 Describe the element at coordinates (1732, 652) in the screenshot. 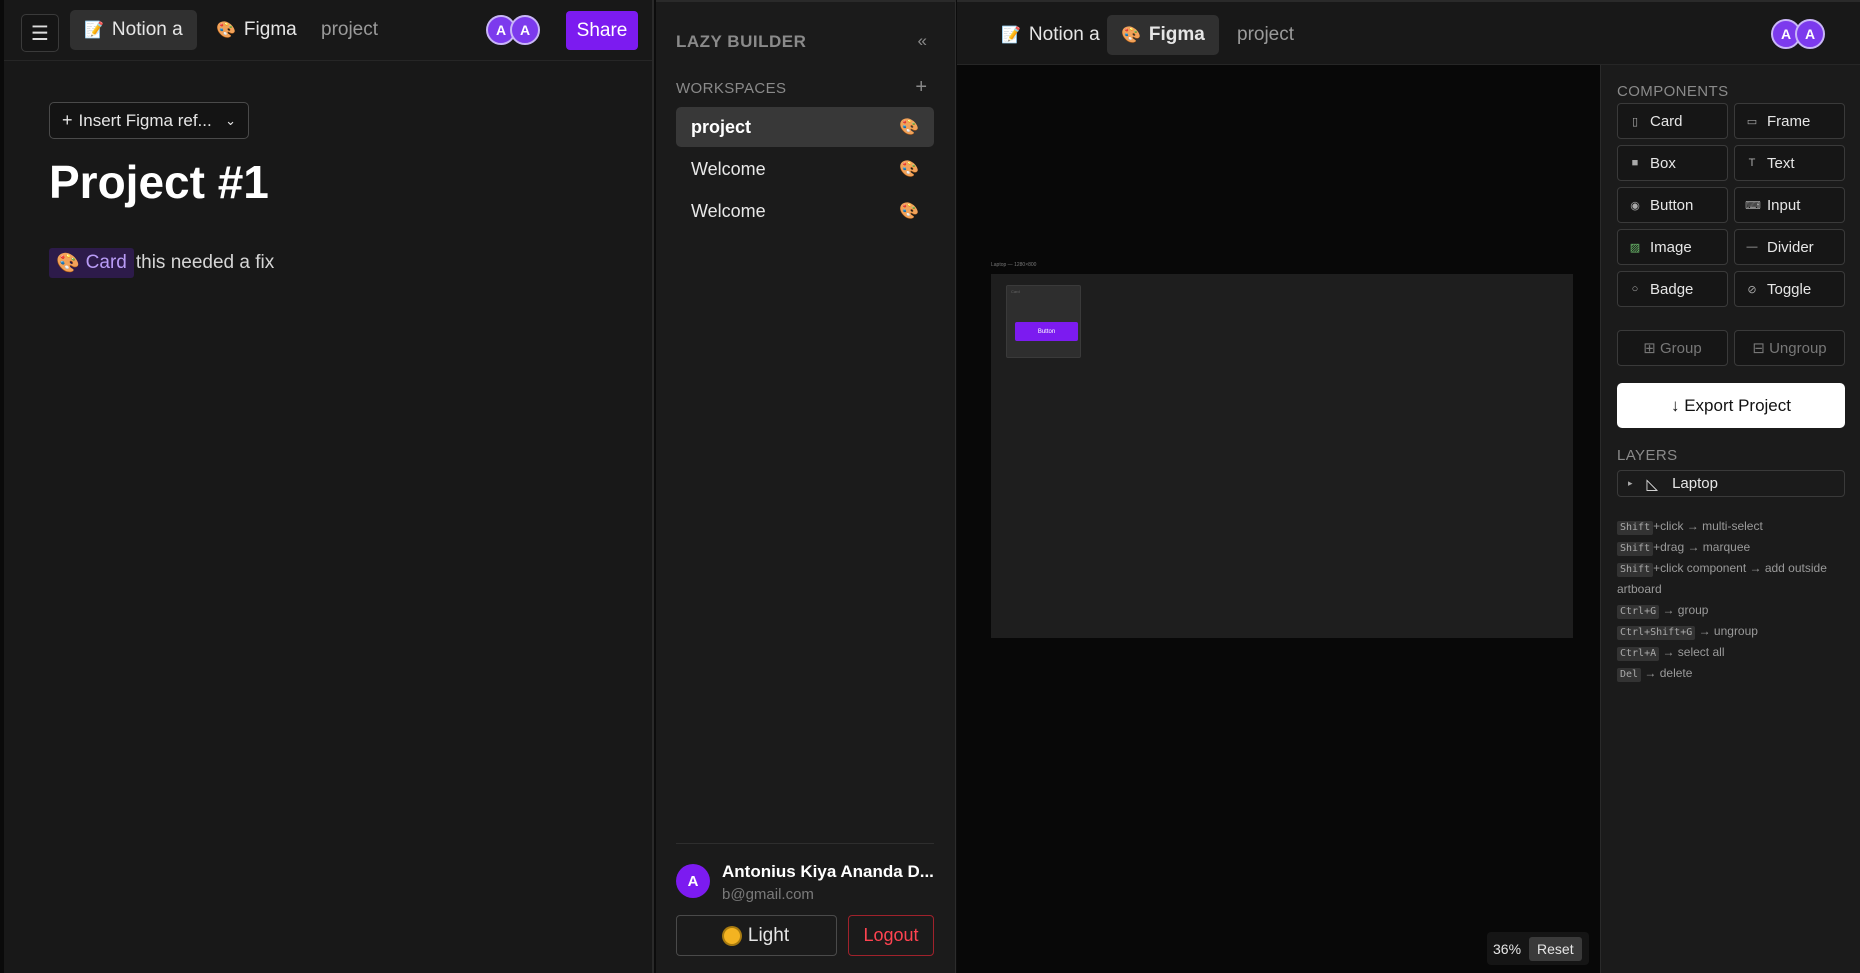

I see `shortcut-hint: Ctrl+A → select all` at that location.